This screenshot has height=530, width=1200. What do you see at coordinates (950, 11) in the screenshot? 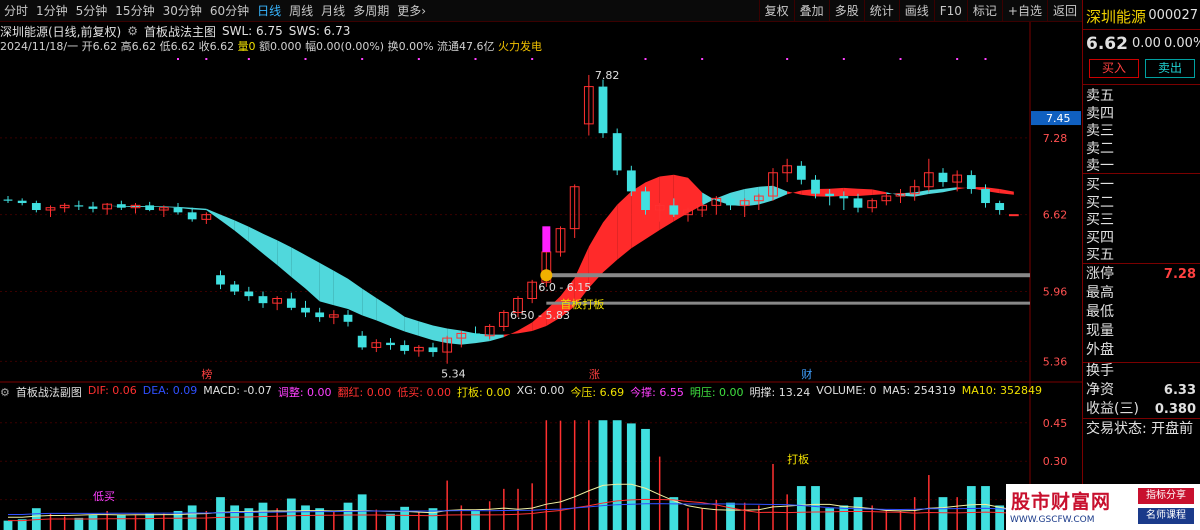
I see `toolbar-action: F10` at bounding box center [950, 11].